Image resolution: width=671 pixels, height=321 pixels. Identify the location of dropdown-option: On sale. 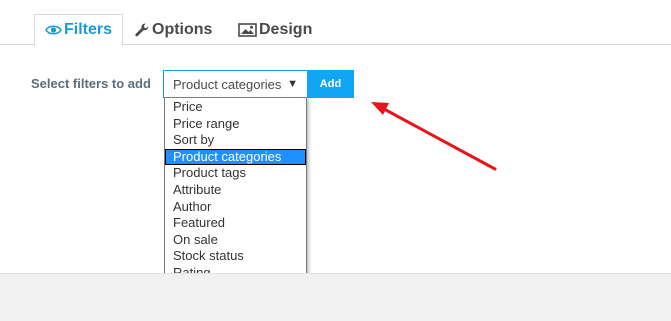
(235, 240).